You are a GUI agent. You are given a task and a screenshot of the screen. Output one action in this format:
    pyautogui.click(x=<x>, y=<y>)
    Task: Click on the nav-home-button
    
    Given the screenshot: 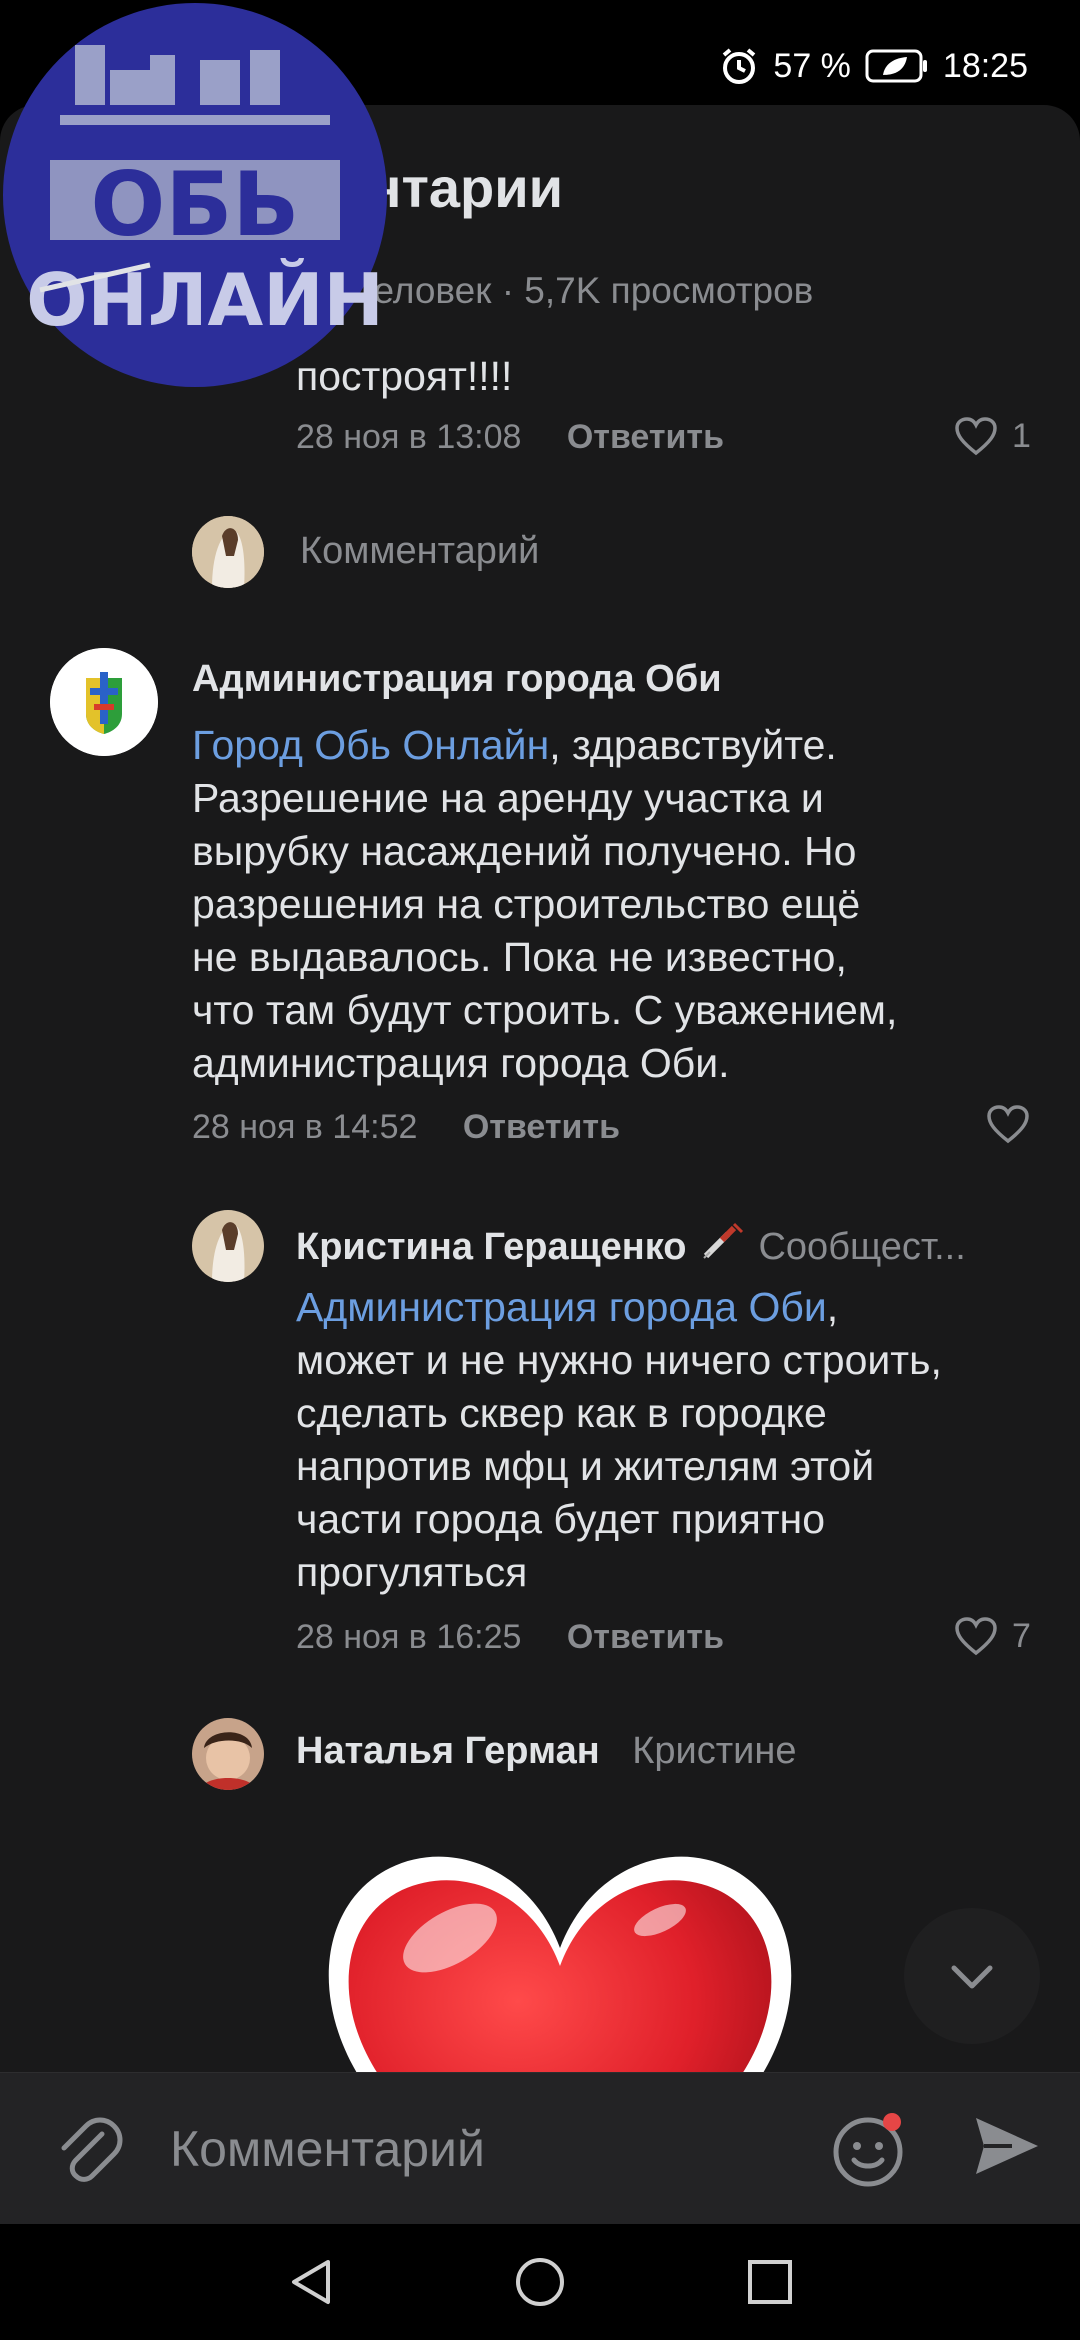 What is the action you would take?
    pyautogui.click(x=540, y=2284)
    